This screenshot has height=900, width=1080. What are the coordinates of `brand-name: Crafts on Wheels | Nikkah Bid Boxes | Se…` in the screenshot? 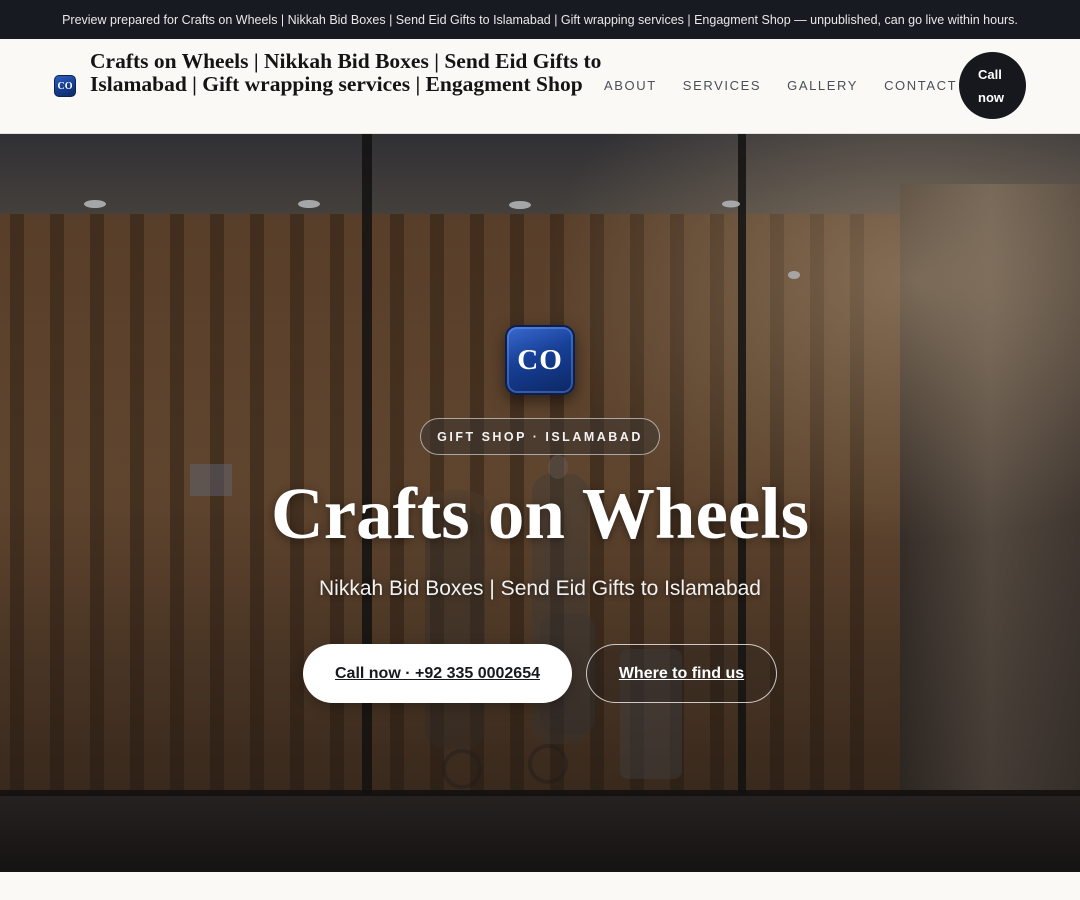 It's located at (347, 73).